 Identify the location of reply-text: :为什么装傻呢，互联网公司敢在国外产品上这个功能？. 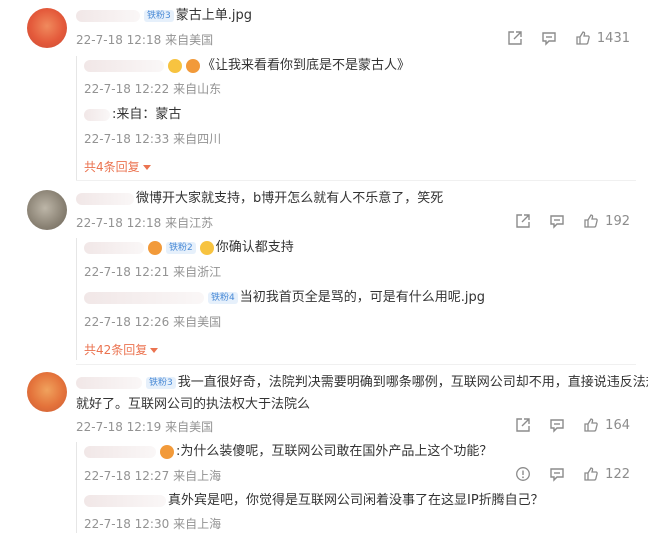
(288, 452).